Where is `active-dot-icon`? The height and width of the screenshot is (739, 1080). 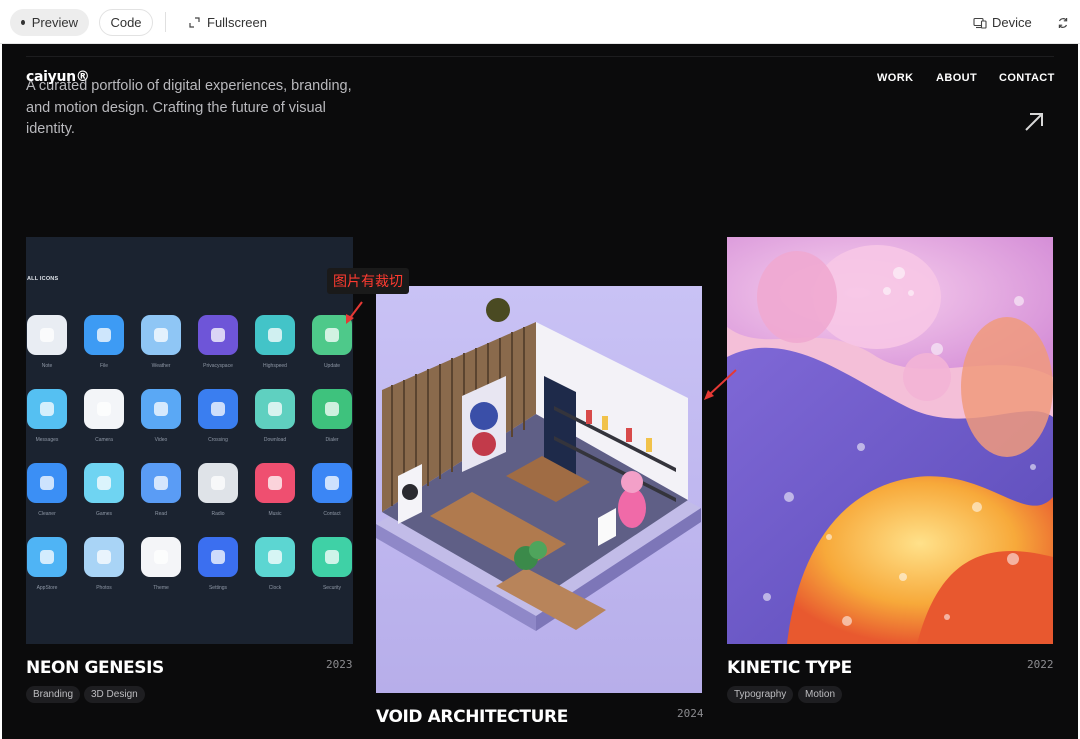 active-dot-icon is located at coordinates (23, 22).